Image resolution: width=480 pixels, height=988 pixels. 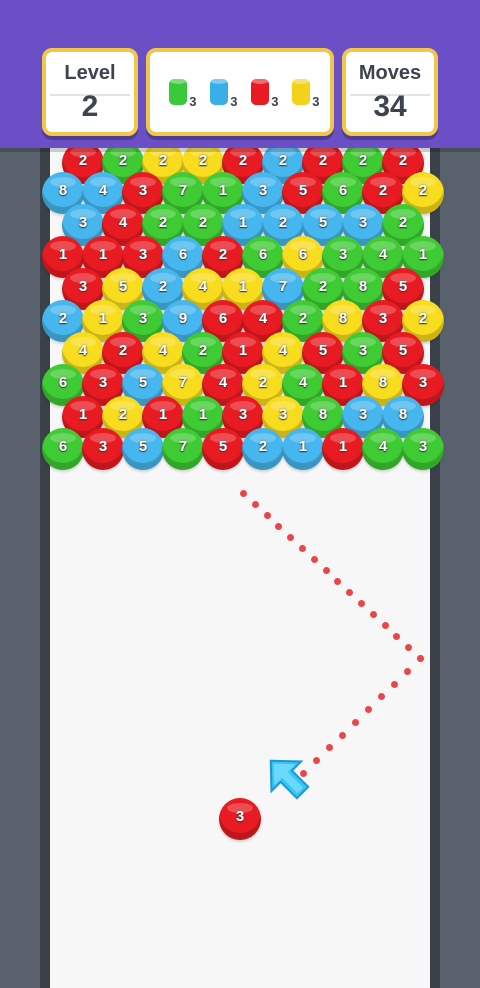 I want to click on red-bubble-stack-icon, so click(x=259, y=90).